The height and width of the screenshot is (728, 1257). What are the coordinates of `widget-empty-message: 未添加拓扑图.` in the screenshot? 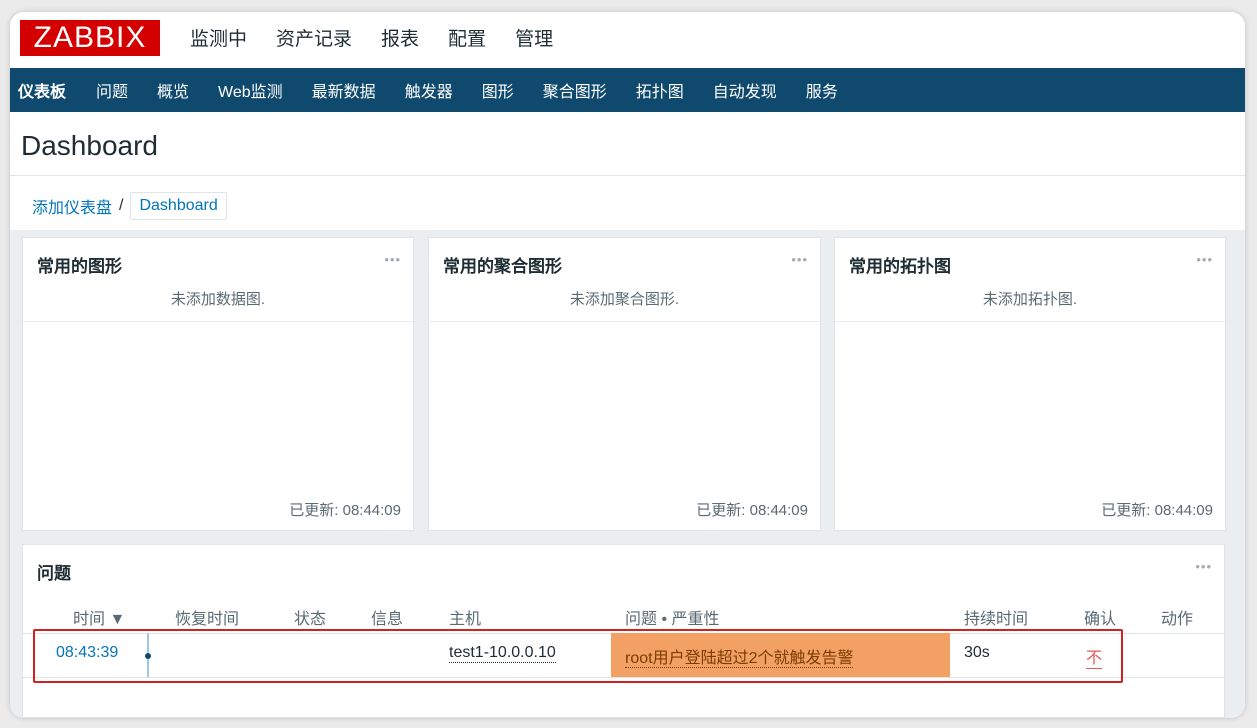 It's located at (1030, 305).